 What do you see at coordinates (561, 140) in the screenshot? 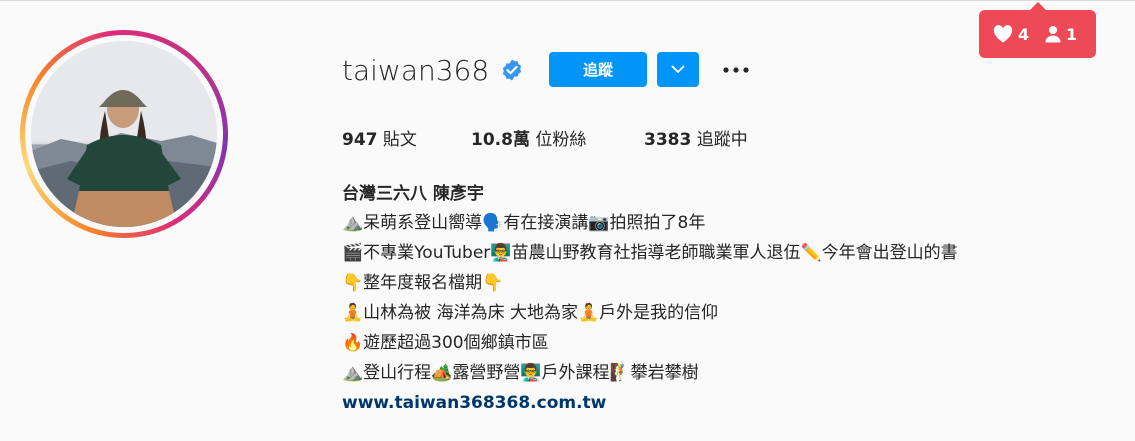
I see `stat-followers-label: 位粉絲` at bounding box center [561, 140].